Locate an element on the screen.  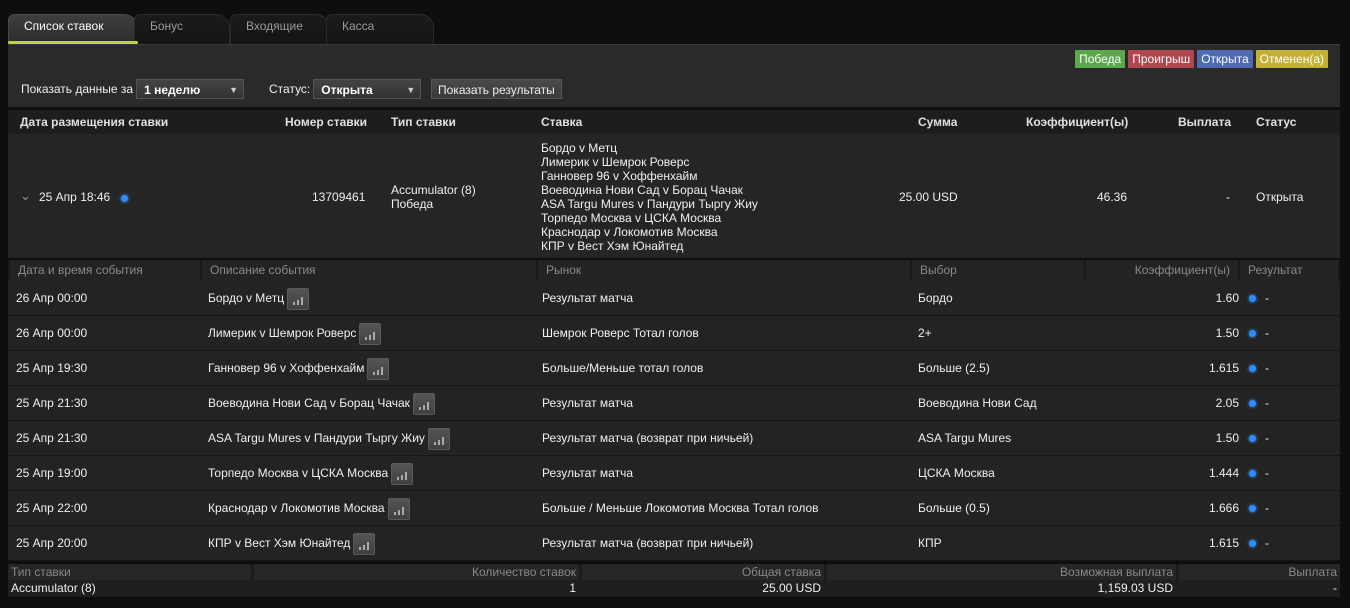
selection-event-name: Ганновер 96 v Хоффенхайм is located at coordinates (286, 368).